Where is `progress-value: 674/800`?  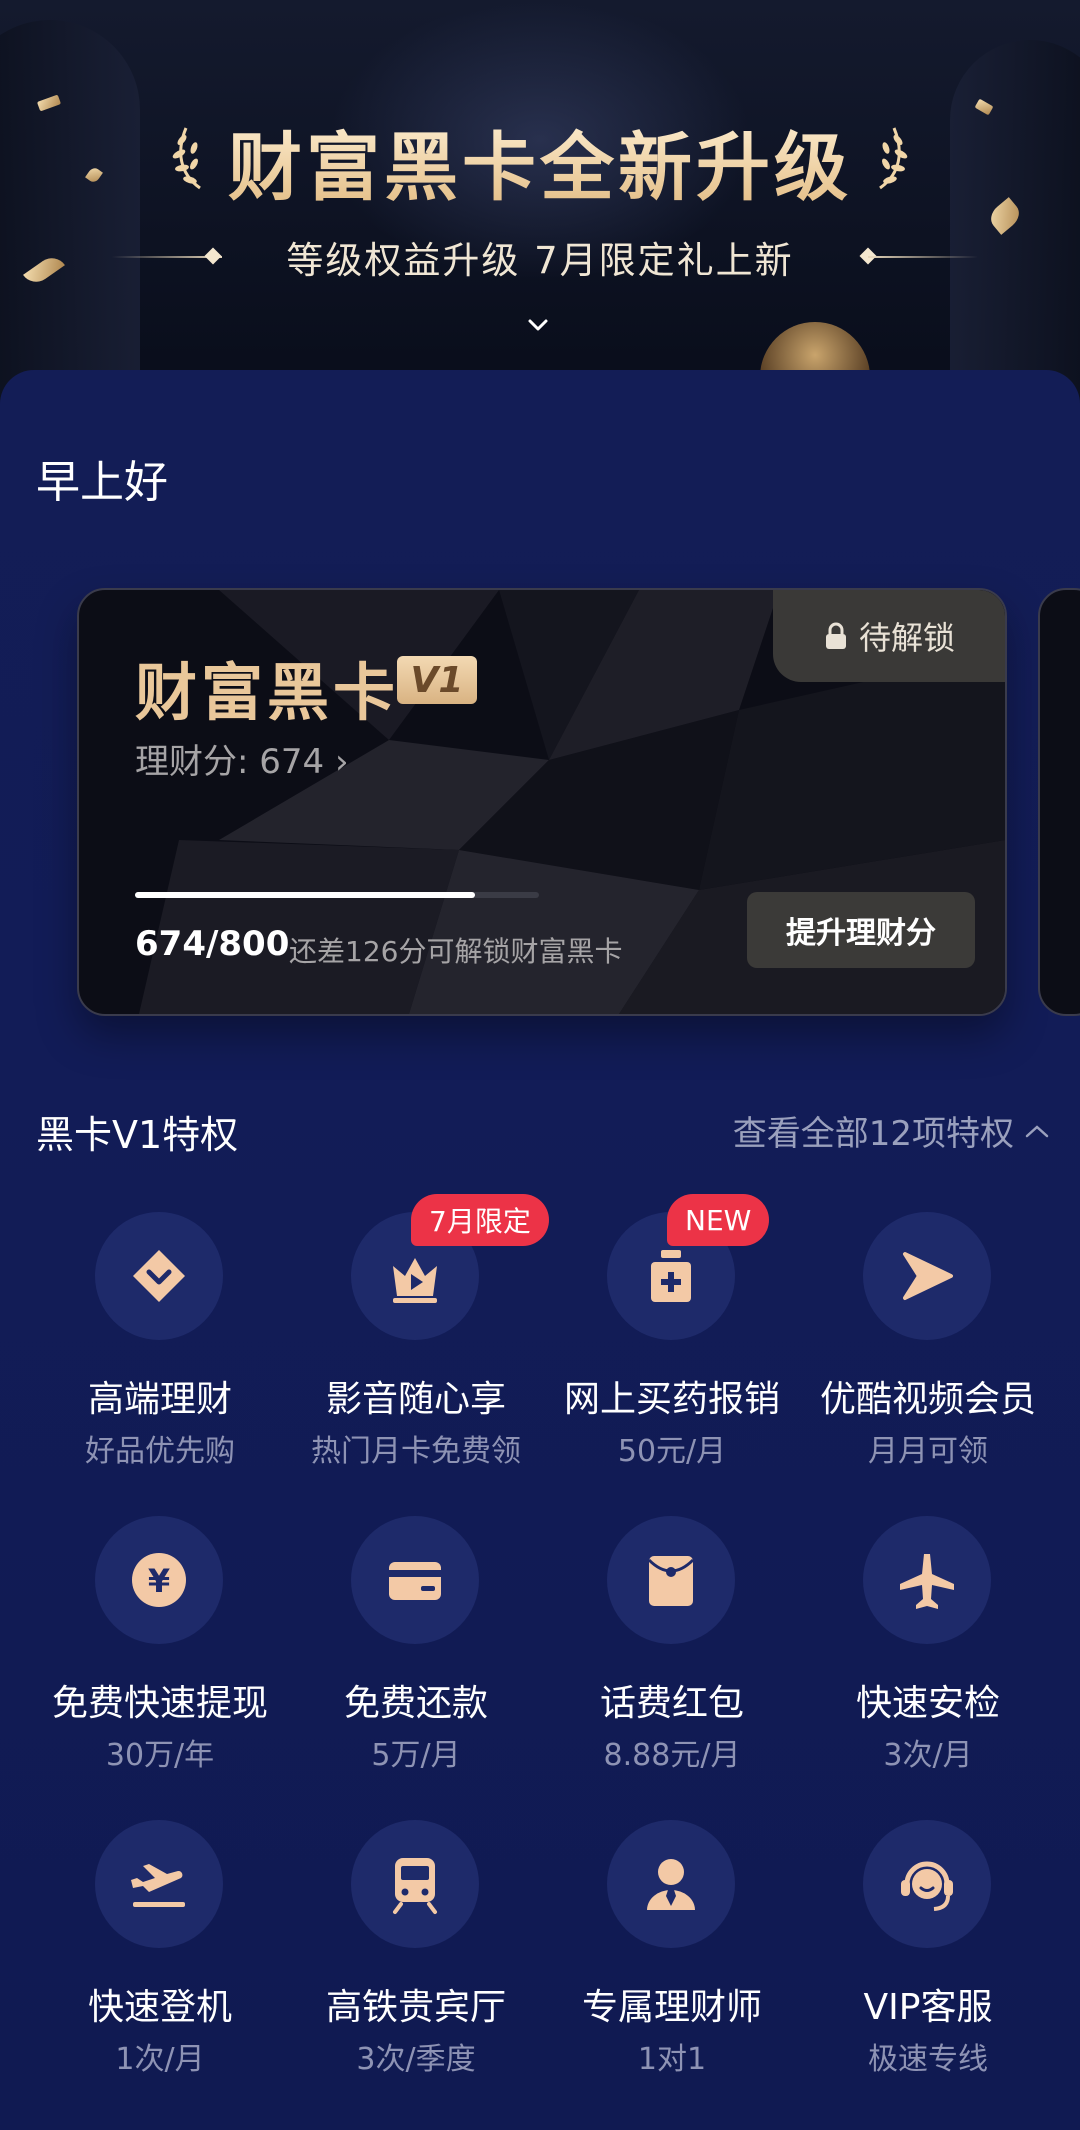
progress-value: 674/800 is located at coordinates (212, 944).